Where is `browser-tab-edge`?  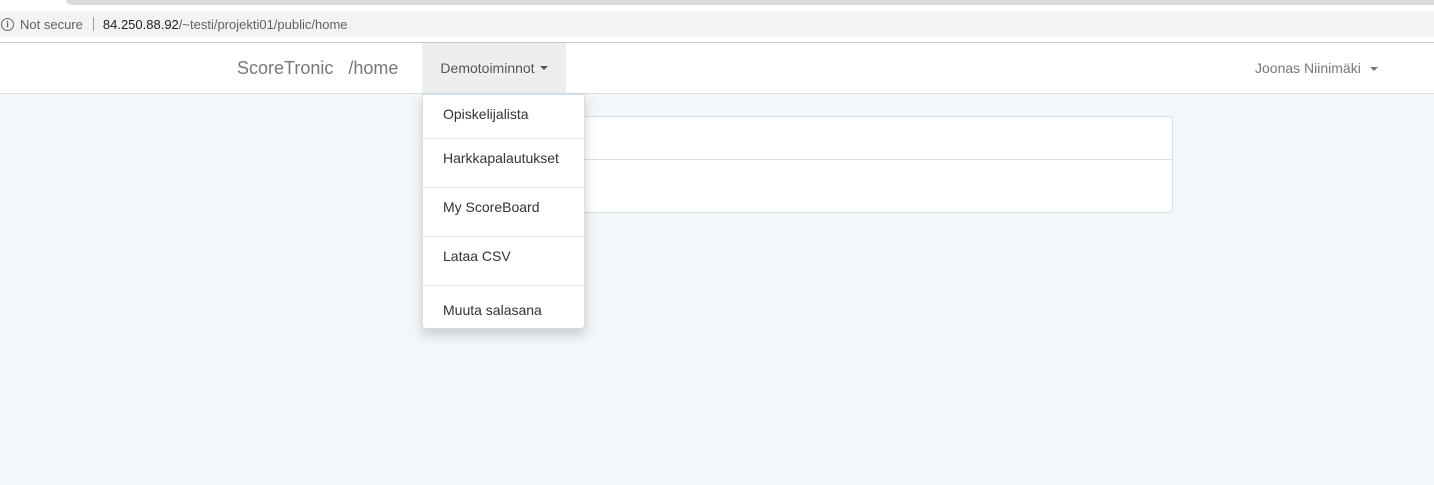 browser-tab-edge is located at coordinates (750, 2).